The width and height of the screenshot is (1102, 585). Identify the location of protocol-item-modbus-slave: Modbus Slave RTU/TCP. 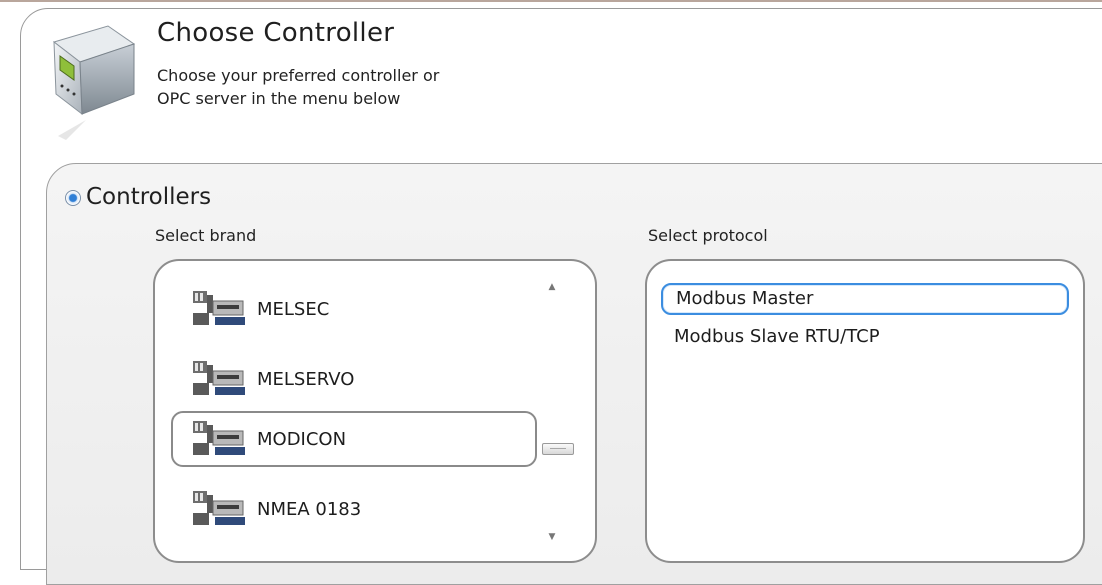
(863, 337).